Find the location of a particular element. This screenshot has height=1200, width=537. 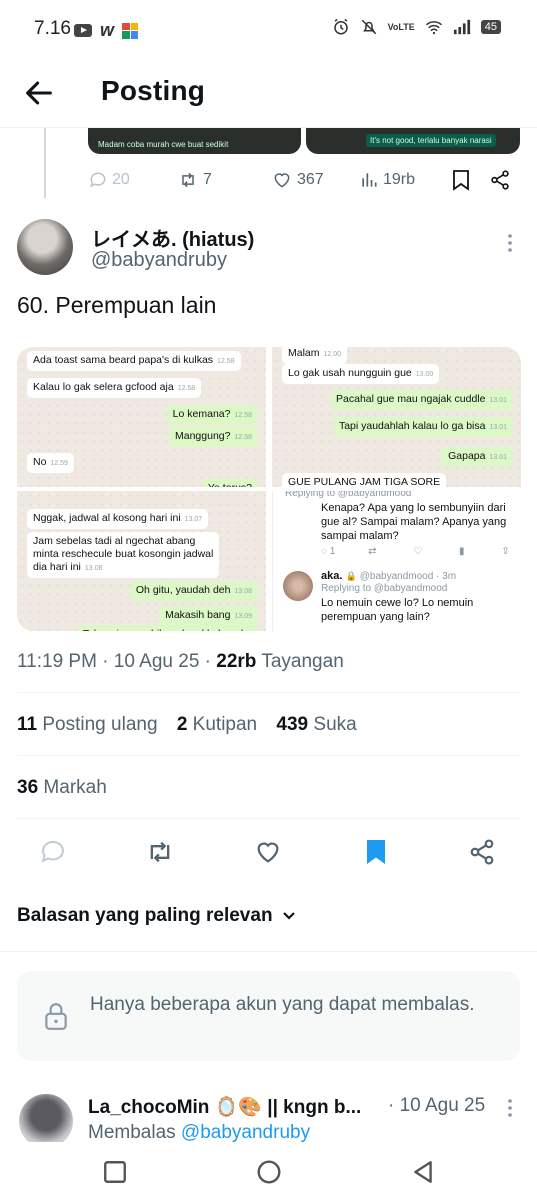

android-nav-bar is located at coordinates (268, 1171).